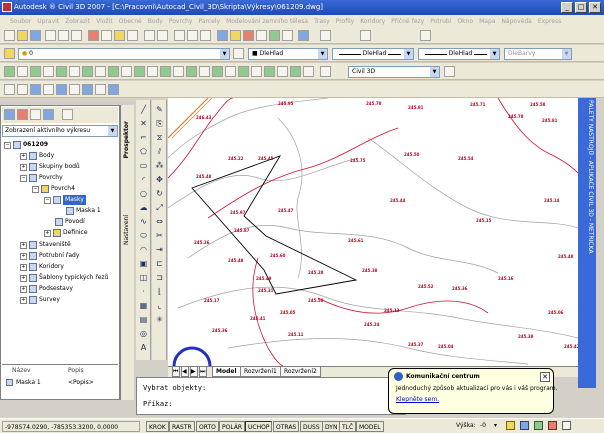  What do you see at coordinates (157, 426) in the screenshot?
I see `snap-toggle: KROK` at bounding box center [157, 426].